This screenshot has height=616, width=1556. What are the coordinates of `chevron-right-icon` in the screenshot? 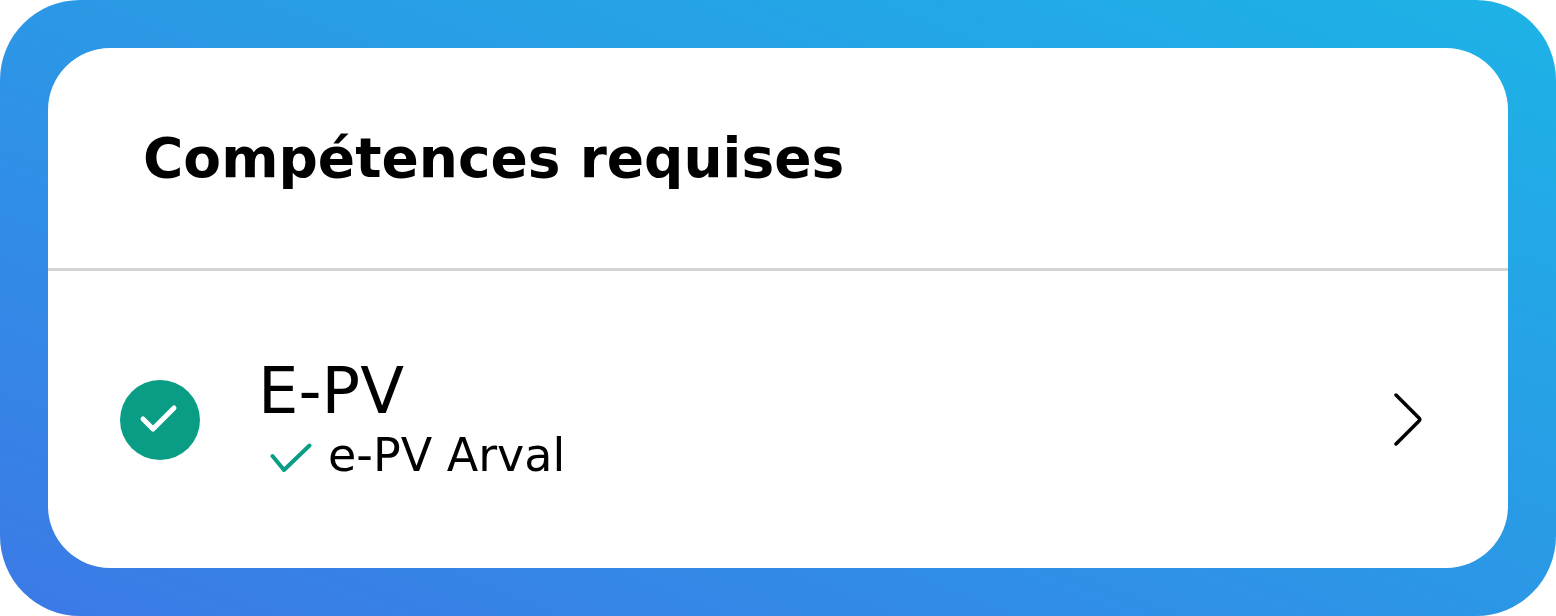 It's located at (1408, 419).